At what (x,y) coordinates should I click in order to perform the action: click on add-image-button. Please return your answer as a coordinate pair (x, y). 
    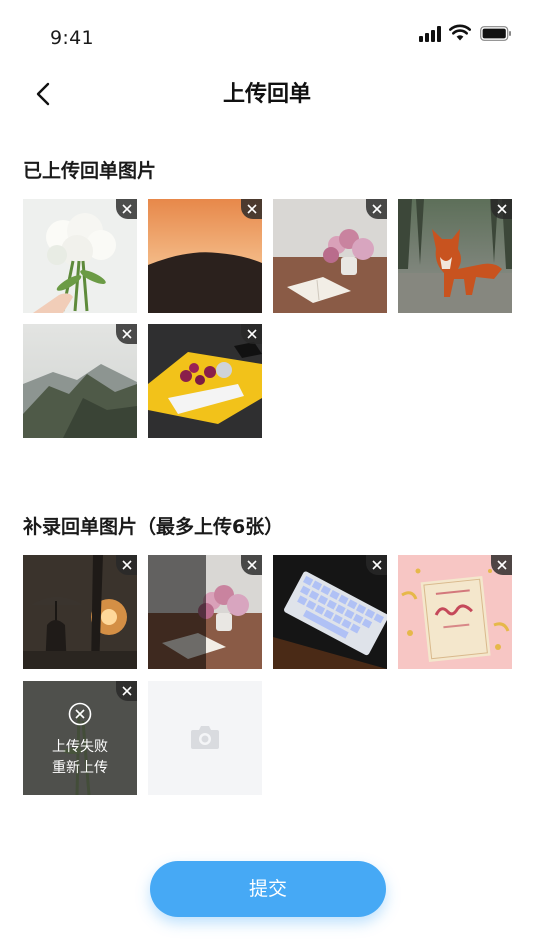
    Looking at the image, I should click on (205, 738).